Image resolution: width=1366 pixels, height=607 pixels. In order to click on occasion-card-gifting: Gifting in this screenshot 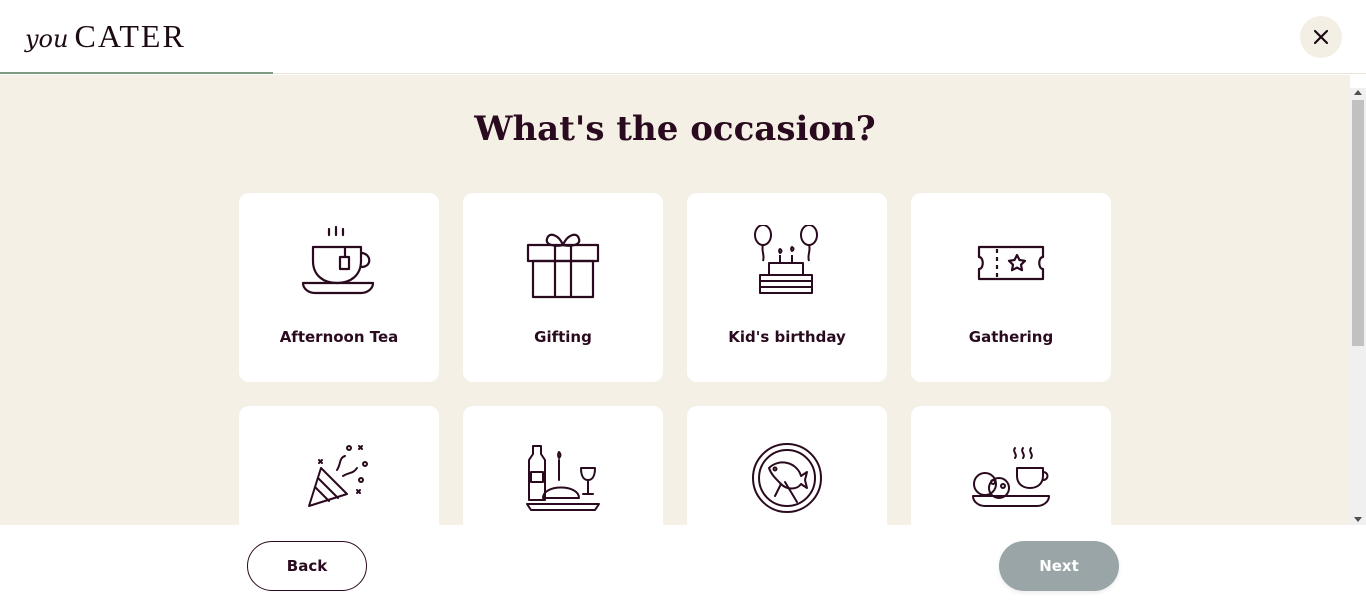, I will do `click(563, 287)`.